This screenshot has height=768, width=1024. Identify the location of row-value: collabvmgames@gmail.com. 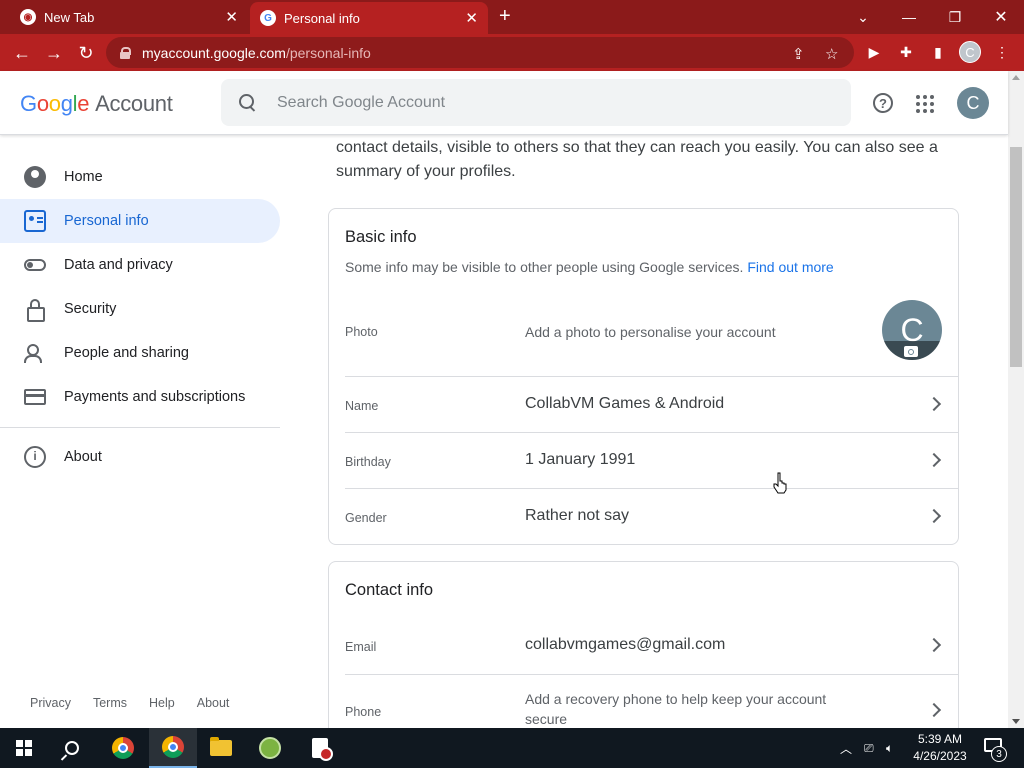
(625, 644).